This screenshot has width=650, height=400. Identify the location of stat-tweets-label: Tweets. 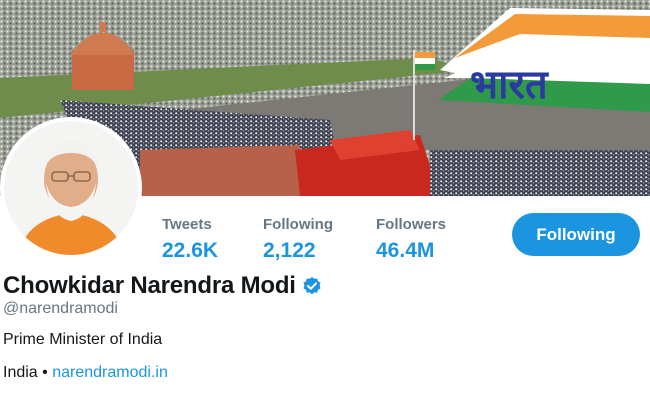
(187, 224).